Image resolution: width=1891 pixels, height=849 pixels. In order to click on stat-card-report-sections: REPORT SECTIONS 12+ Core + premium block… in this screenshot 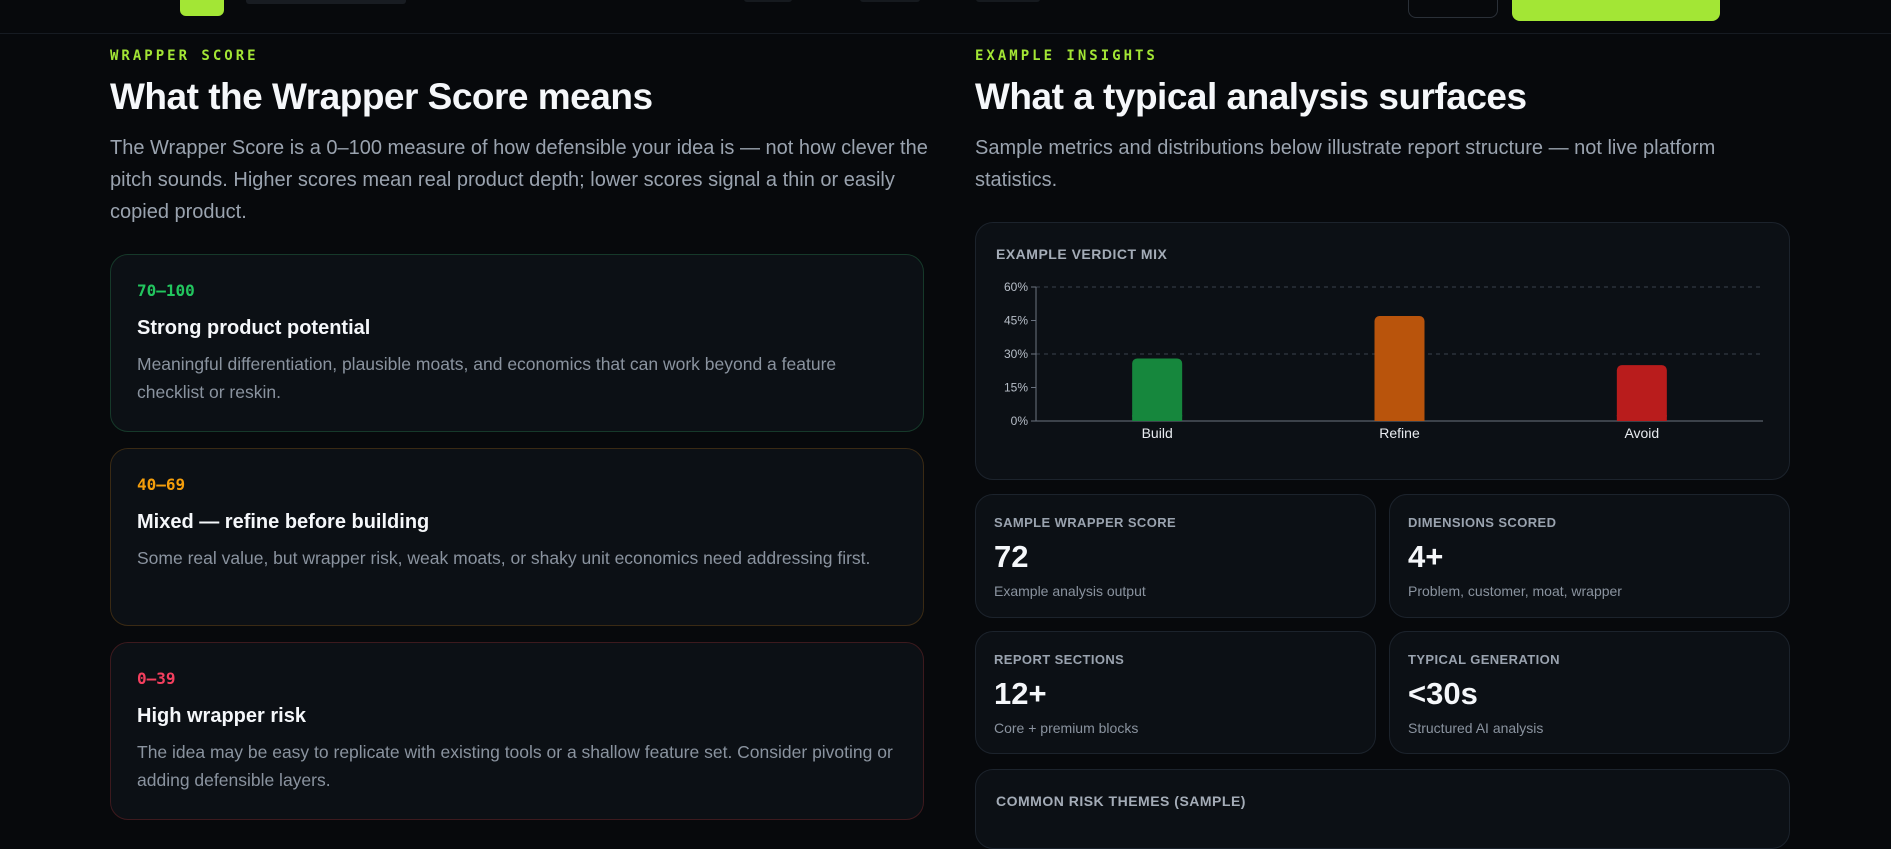, I will do `click(1175, 692)`.